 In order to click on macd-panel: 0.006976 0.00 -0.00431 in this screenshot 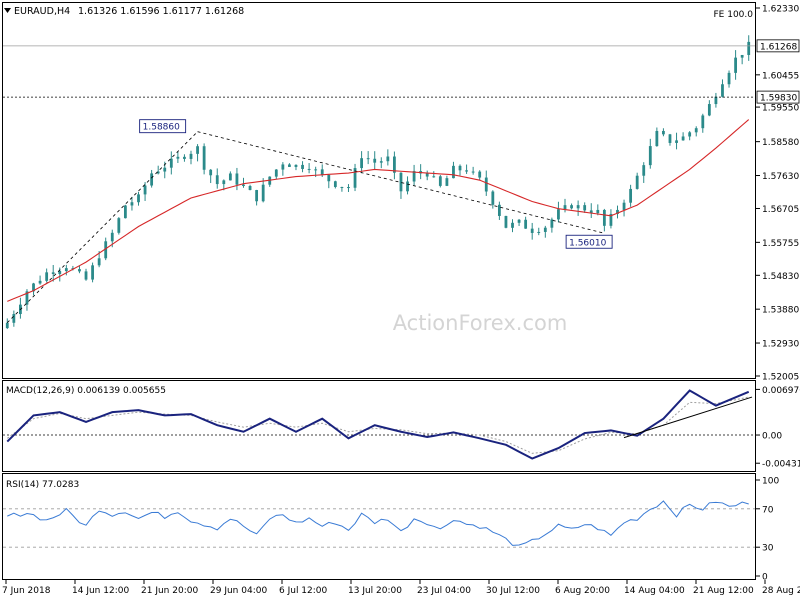, I will do `click(401, 428)`.